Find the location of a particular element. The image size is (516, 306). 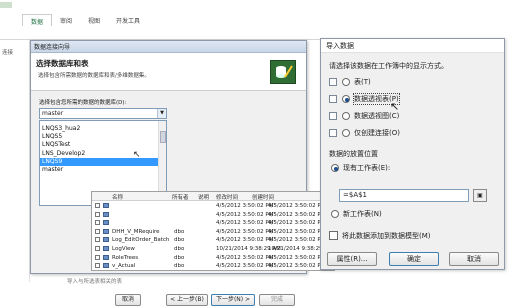

option-pivot-table-radio is located at coordinates (346, 99).